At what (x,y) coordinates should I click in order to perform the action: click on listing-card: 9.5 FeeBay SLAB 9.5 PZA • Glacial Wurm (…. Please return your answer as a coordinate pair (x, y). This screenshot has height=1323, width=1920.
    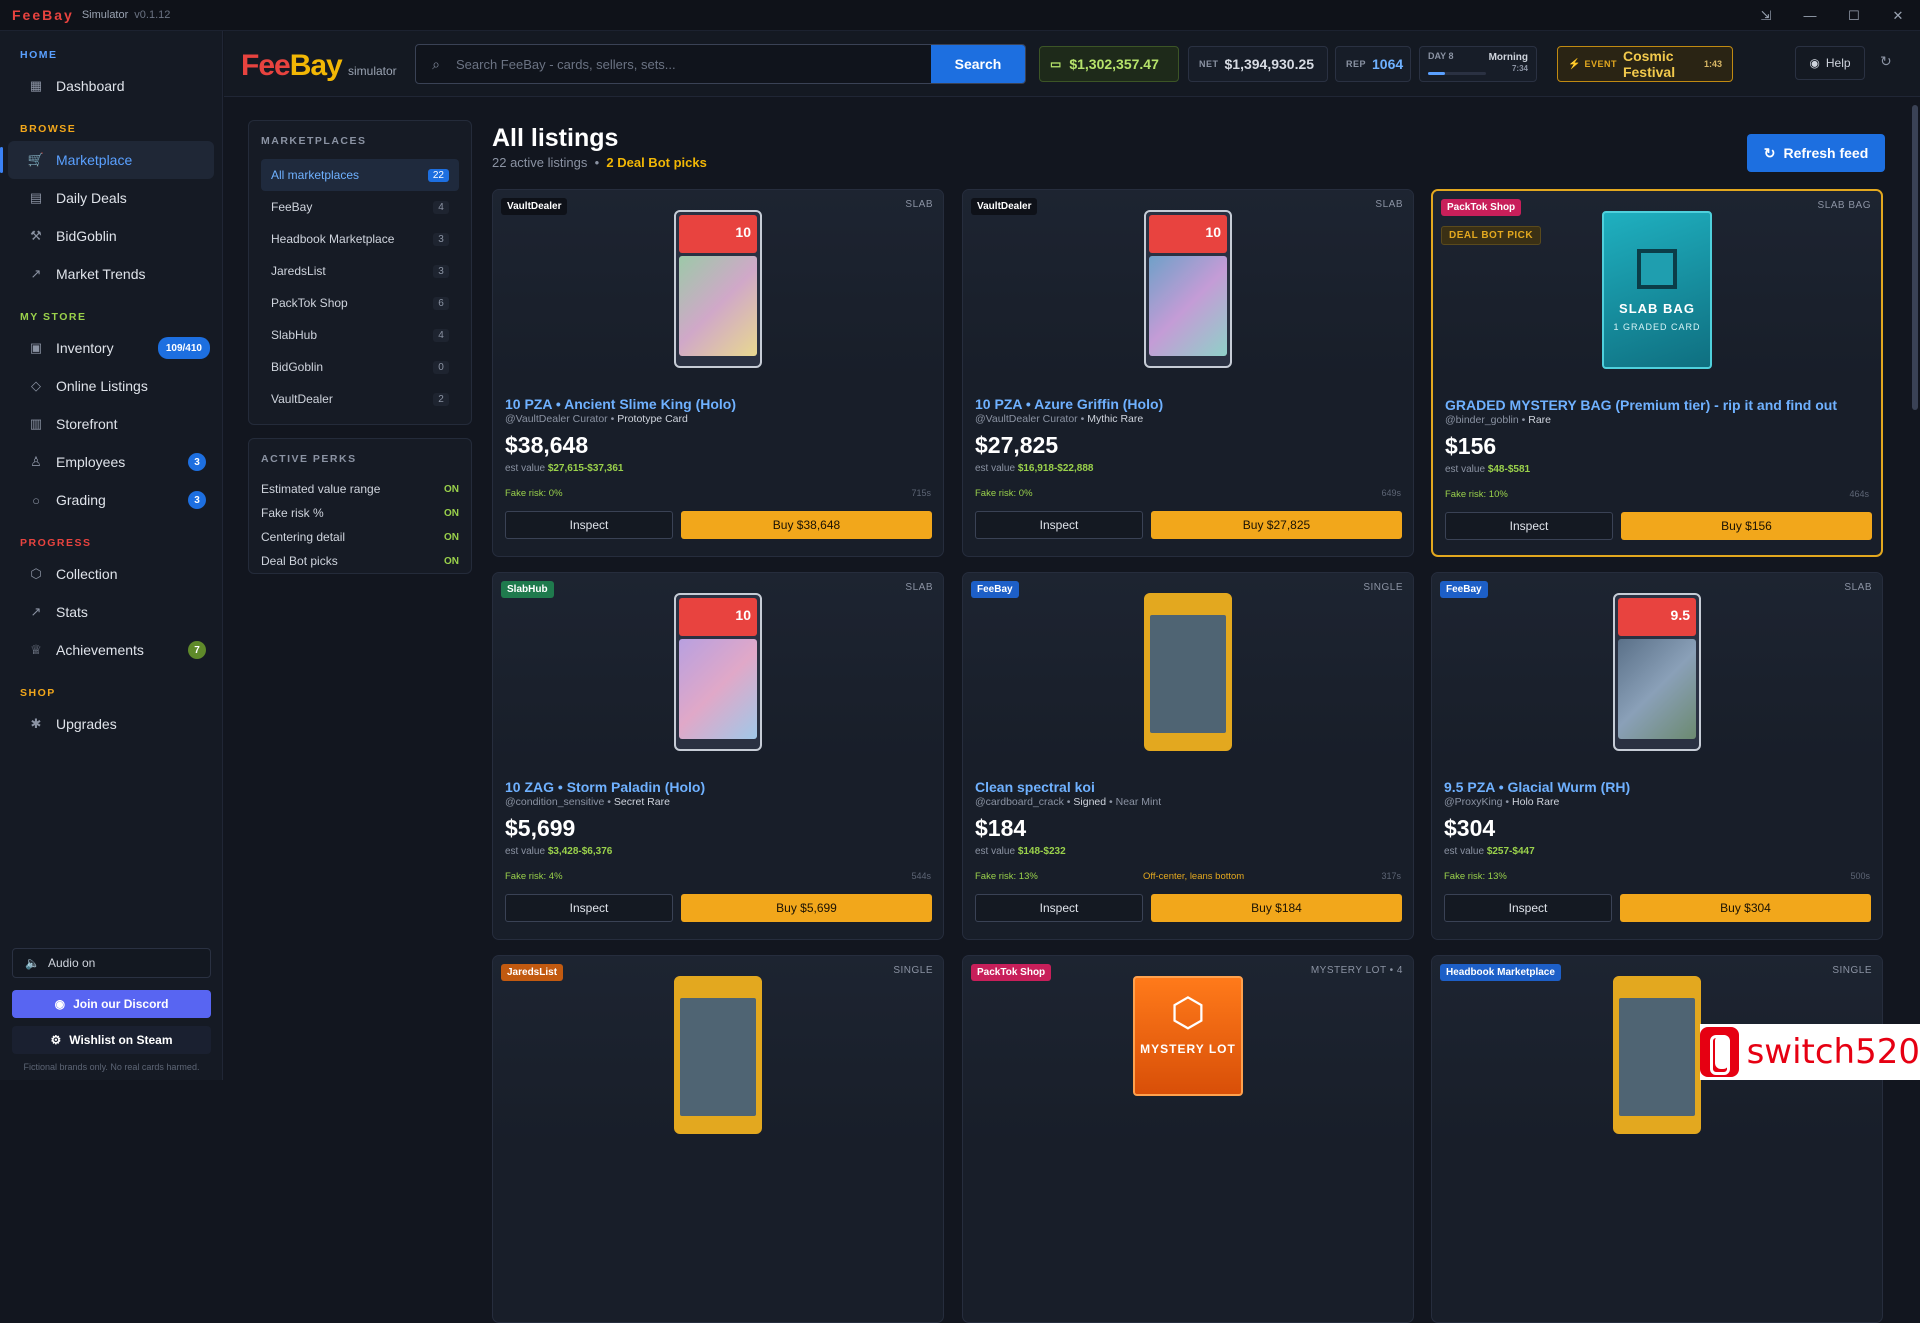
    Looking at the image, I should click on (1657, 756).